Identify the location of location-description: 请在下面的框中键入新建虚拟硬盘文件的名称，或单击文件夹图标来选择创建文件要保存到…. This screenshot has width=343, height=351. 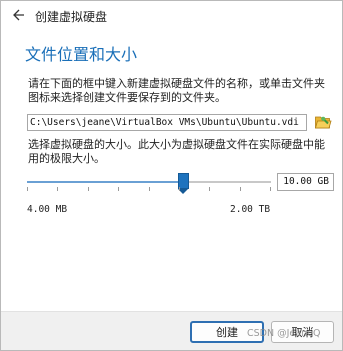
(176, 90).